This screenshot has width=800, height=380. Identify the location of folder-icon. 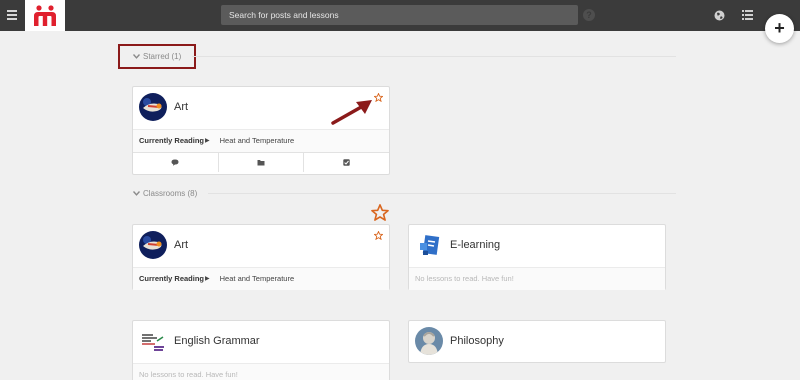
(261, 163).